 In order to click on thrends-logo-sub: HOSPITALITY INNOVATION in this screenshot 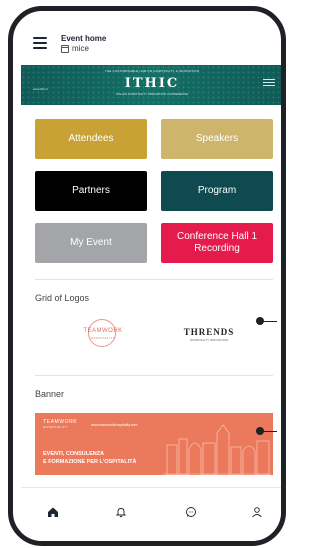, I will do `click(209, 340)`.